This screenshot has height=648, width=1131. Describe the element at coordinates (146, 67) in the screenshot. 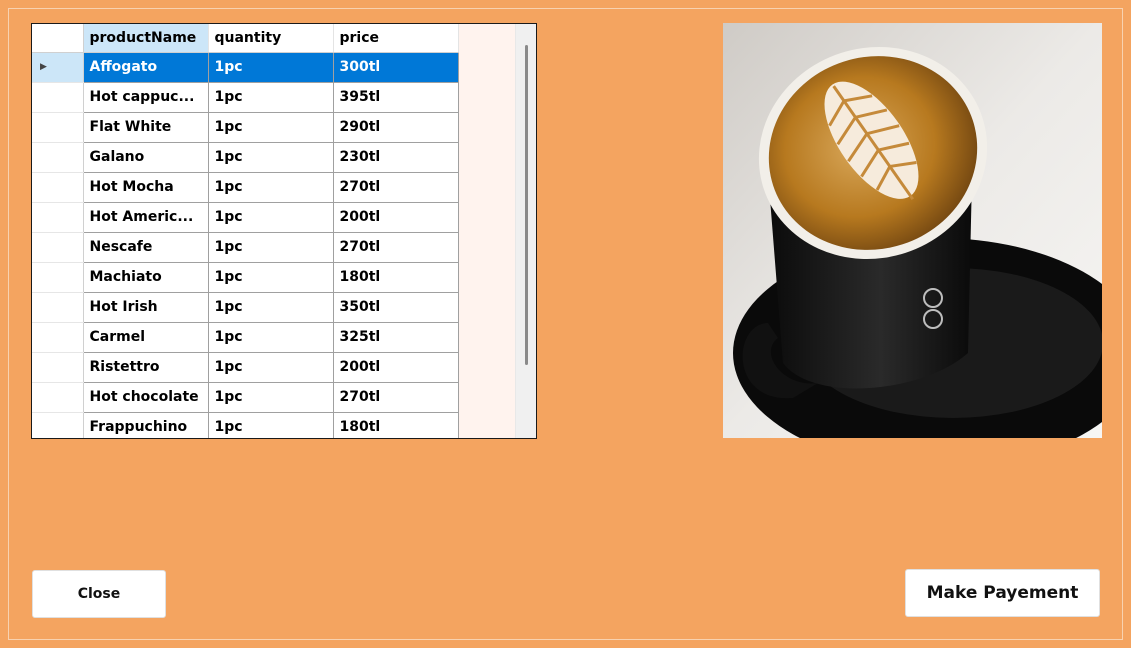

I see `cell-productname: Affogato` at that location.